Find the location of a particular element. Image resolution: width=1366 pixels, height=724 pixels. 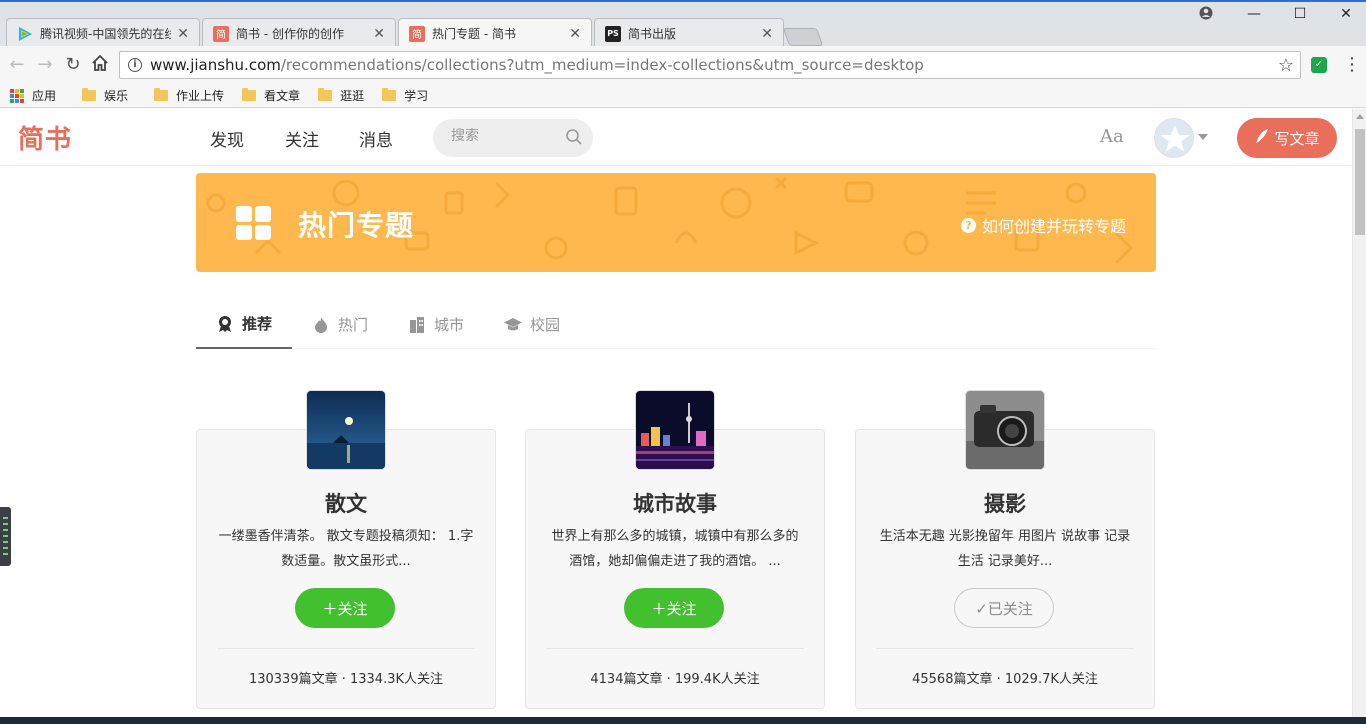

bookmark-folder-browse: 逛逛 is located at coordinates (341, 95).